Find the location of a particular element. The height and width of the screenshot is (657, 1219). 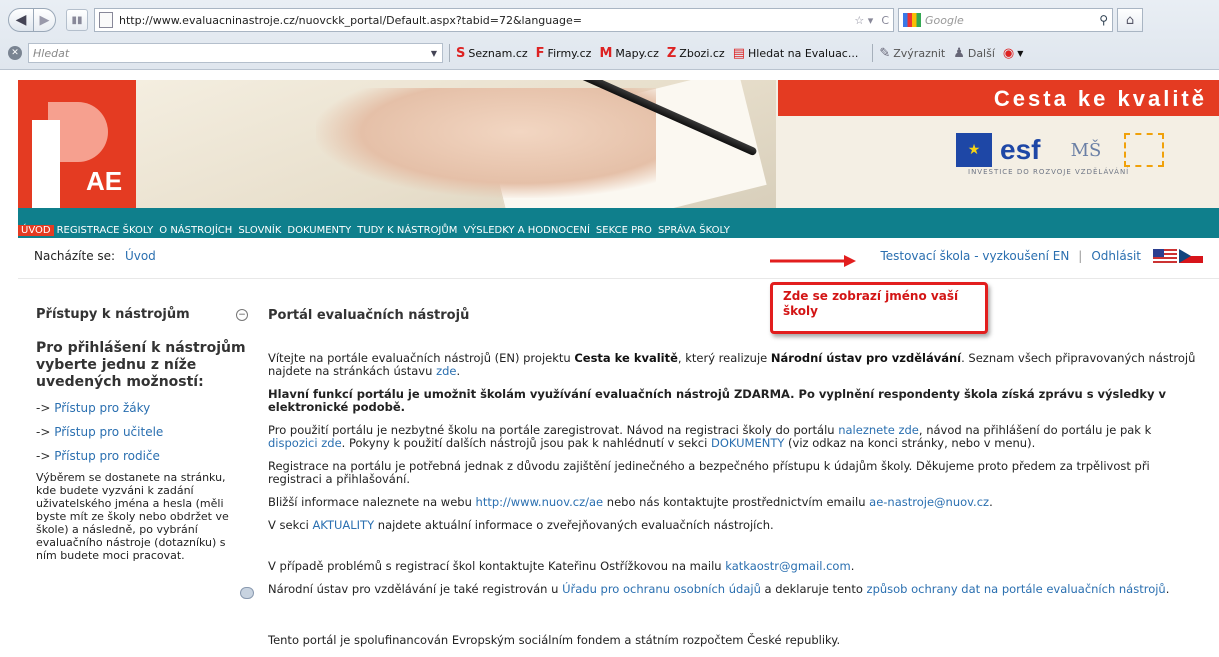

bookmark-seznam: S Seznam.cz is located at coordinates (492, 53).